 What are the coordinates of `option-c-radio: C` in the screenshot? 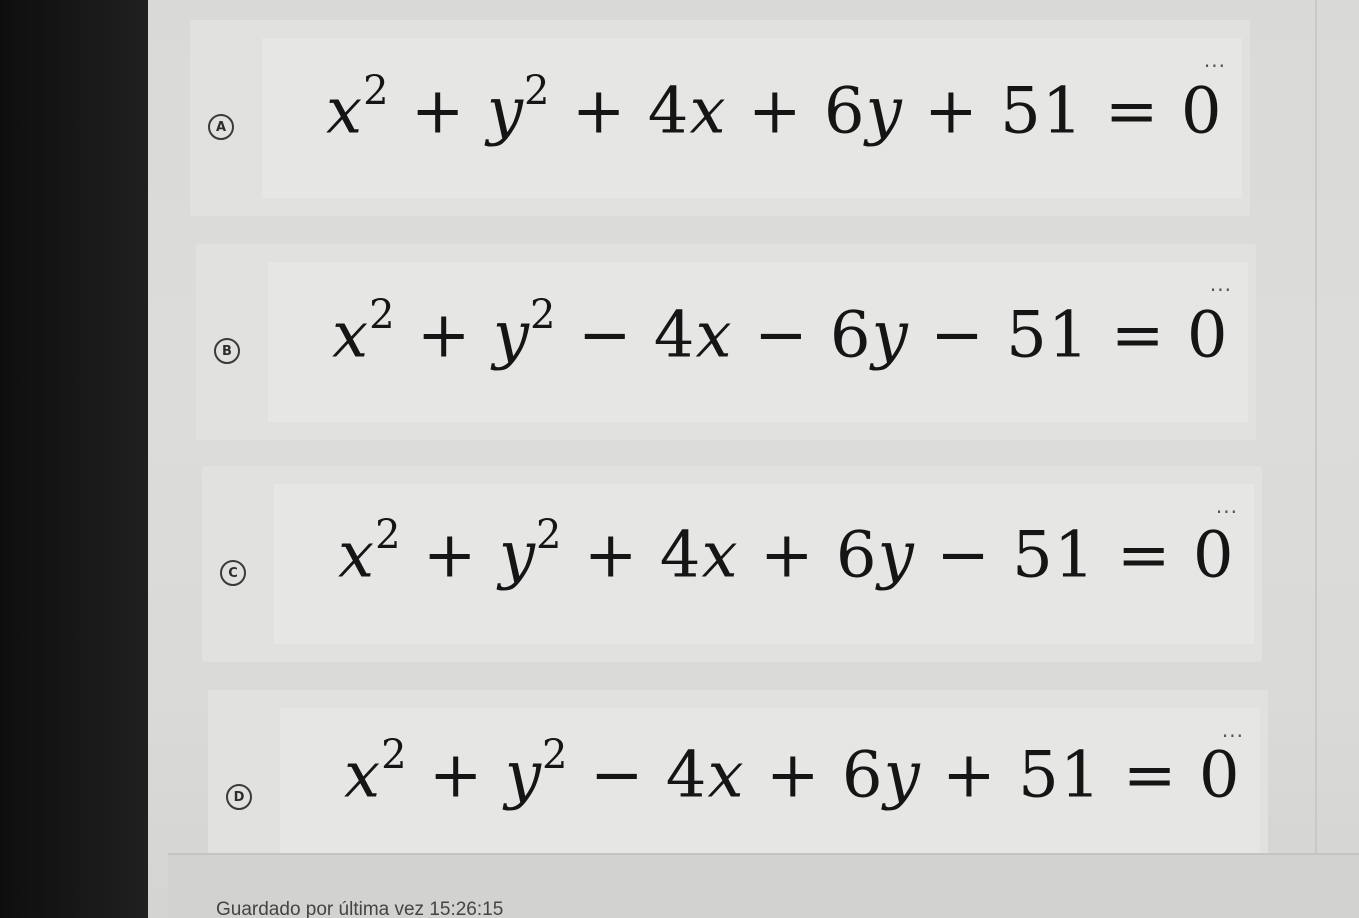 It's located at (233, 573).